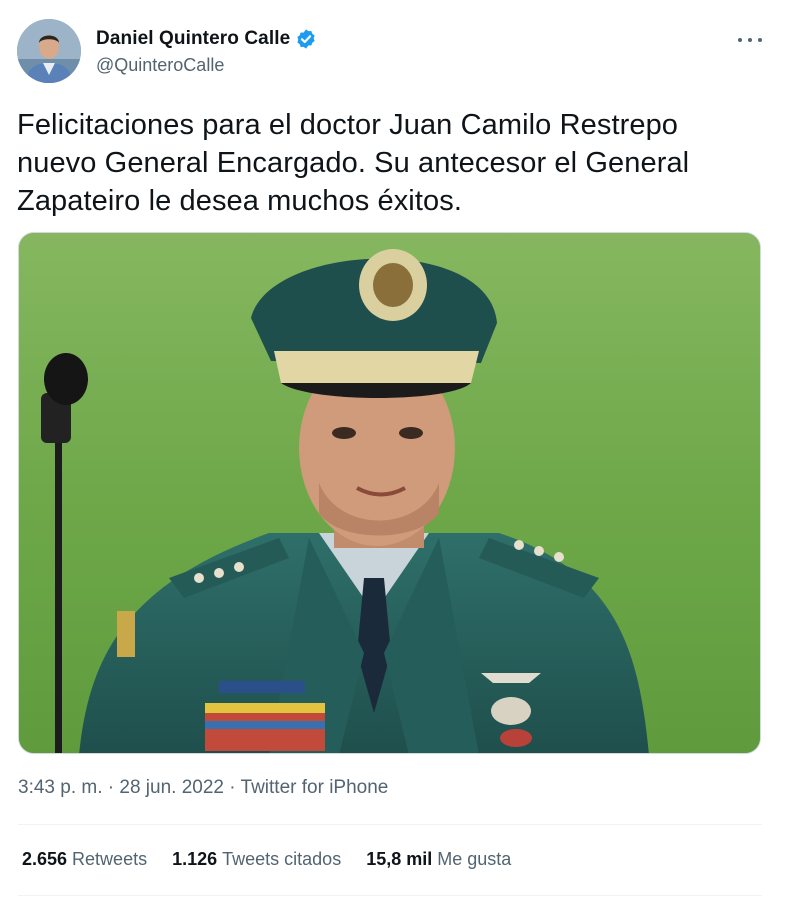 This screenshot has width=800, height=902. What do you see at coordinates (282, 859) in the screenshot?
I see `quotes-label: Tweets citados` at bounding box center [282, 859].